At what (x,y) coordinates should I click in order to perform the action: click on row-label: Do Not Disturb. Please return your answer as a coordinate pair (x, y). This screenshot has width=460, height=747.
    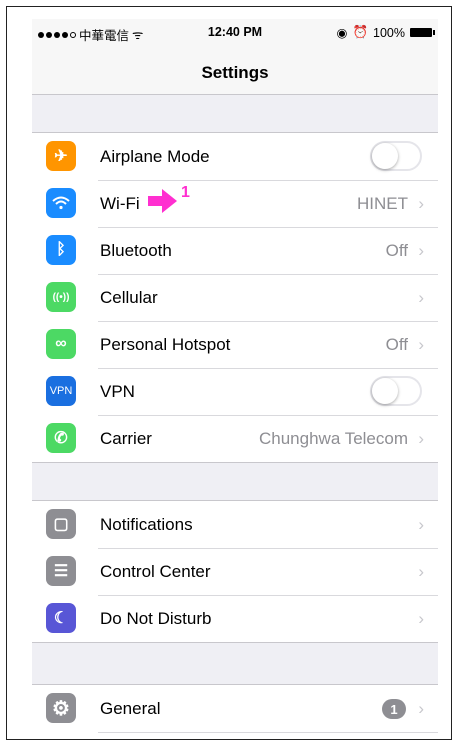
    Looking at the image, I should click on (156, 618).